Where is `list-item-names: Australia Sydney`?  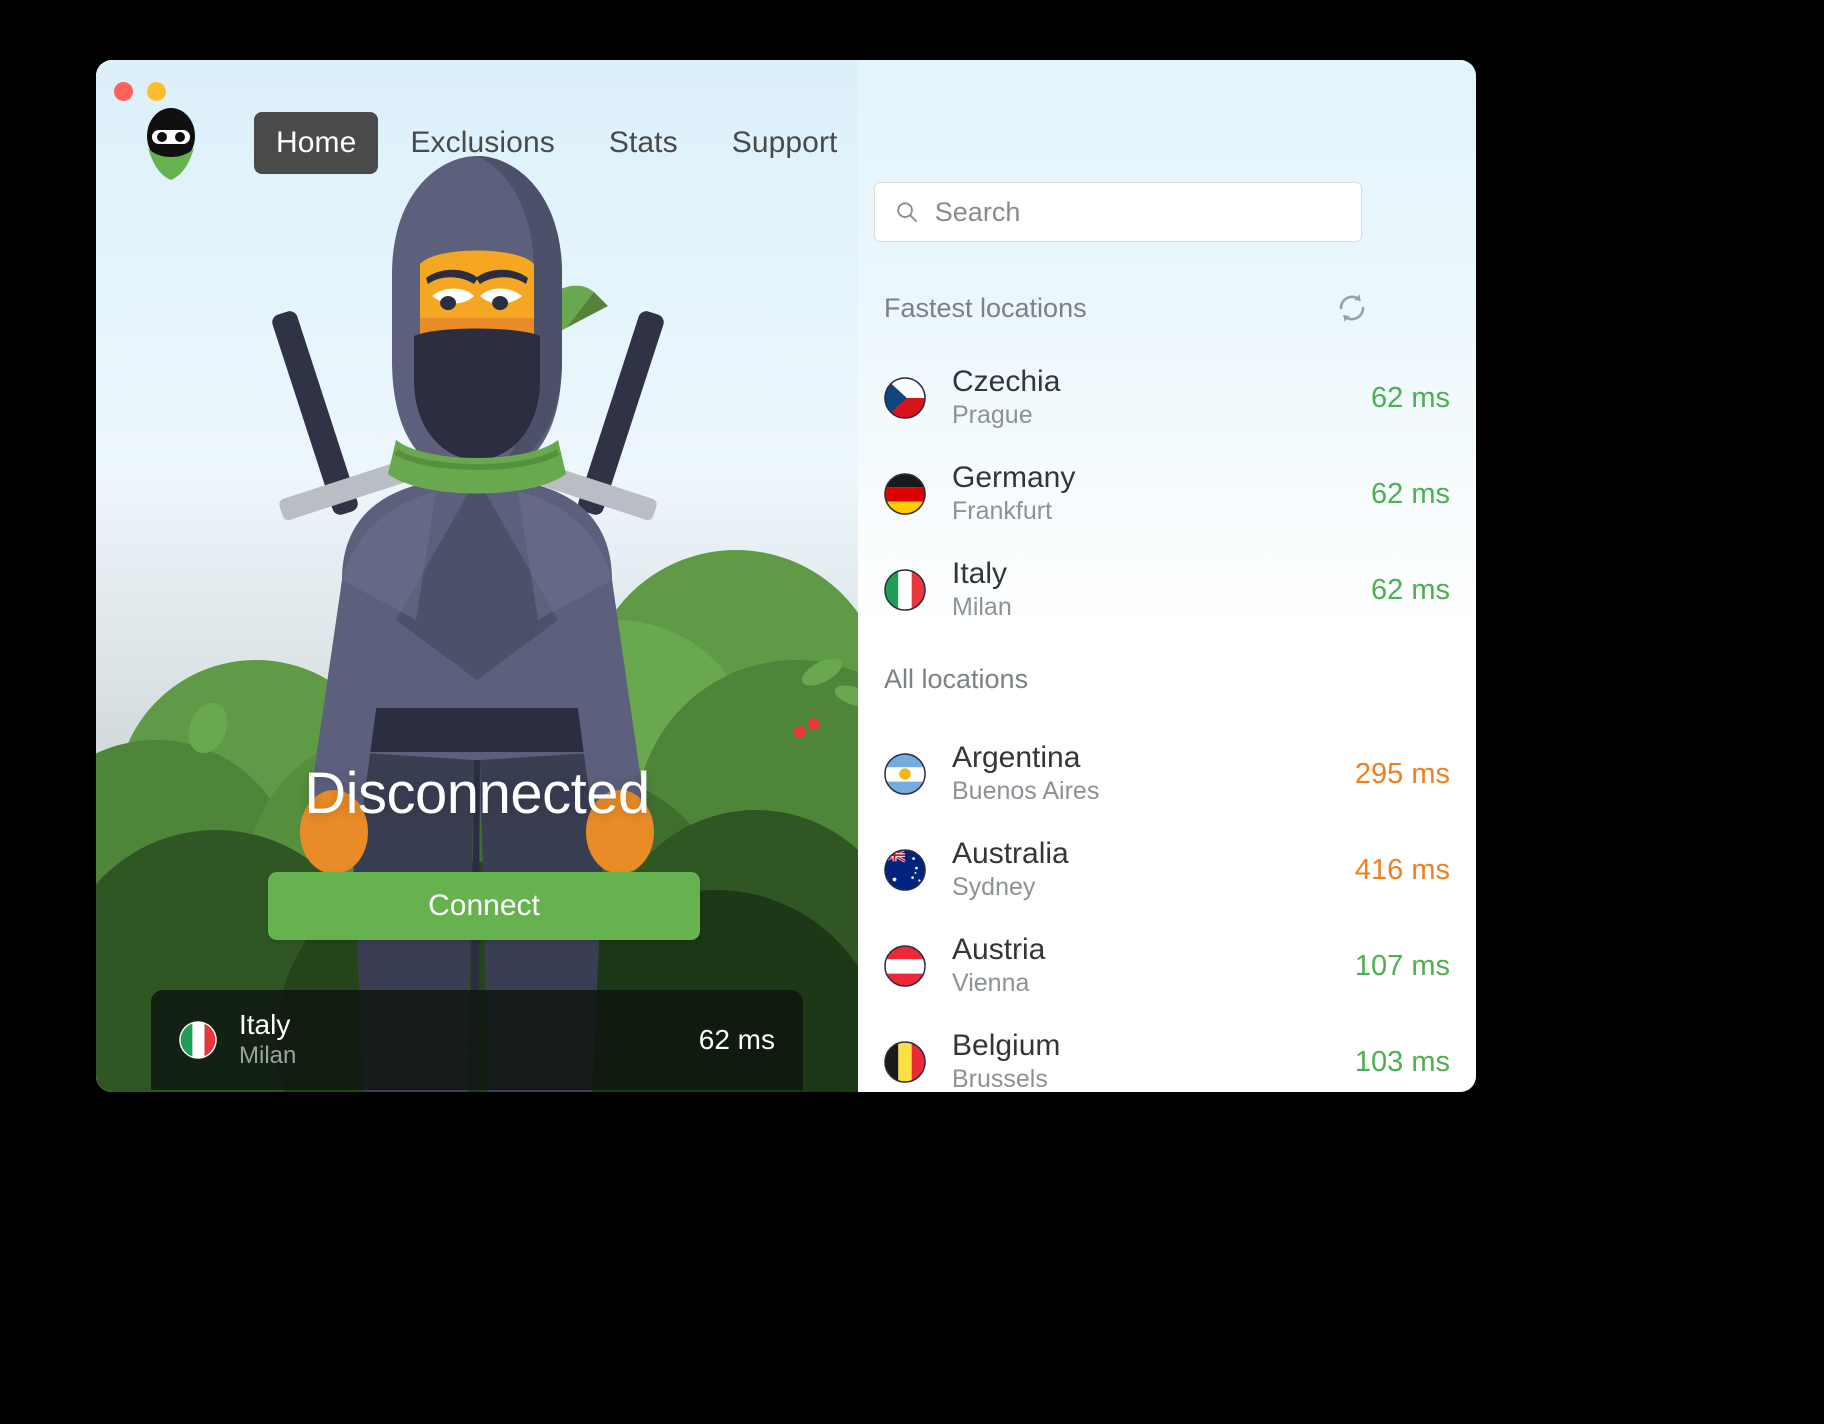 list-item-names: Australia Sydney is located at coordinates (1010, 870).